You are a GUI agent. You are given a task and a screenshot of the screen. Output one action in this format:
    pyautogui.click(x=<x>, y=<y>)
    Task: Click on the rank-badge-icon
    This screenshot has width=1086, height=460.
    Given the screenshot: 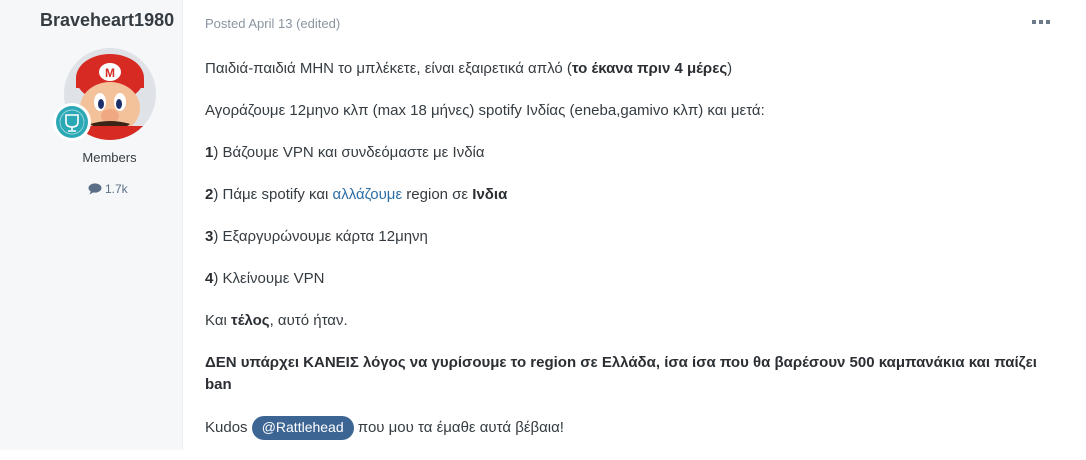 What is the action you would take?
    pyautogui.click(x=72, y=122)
    